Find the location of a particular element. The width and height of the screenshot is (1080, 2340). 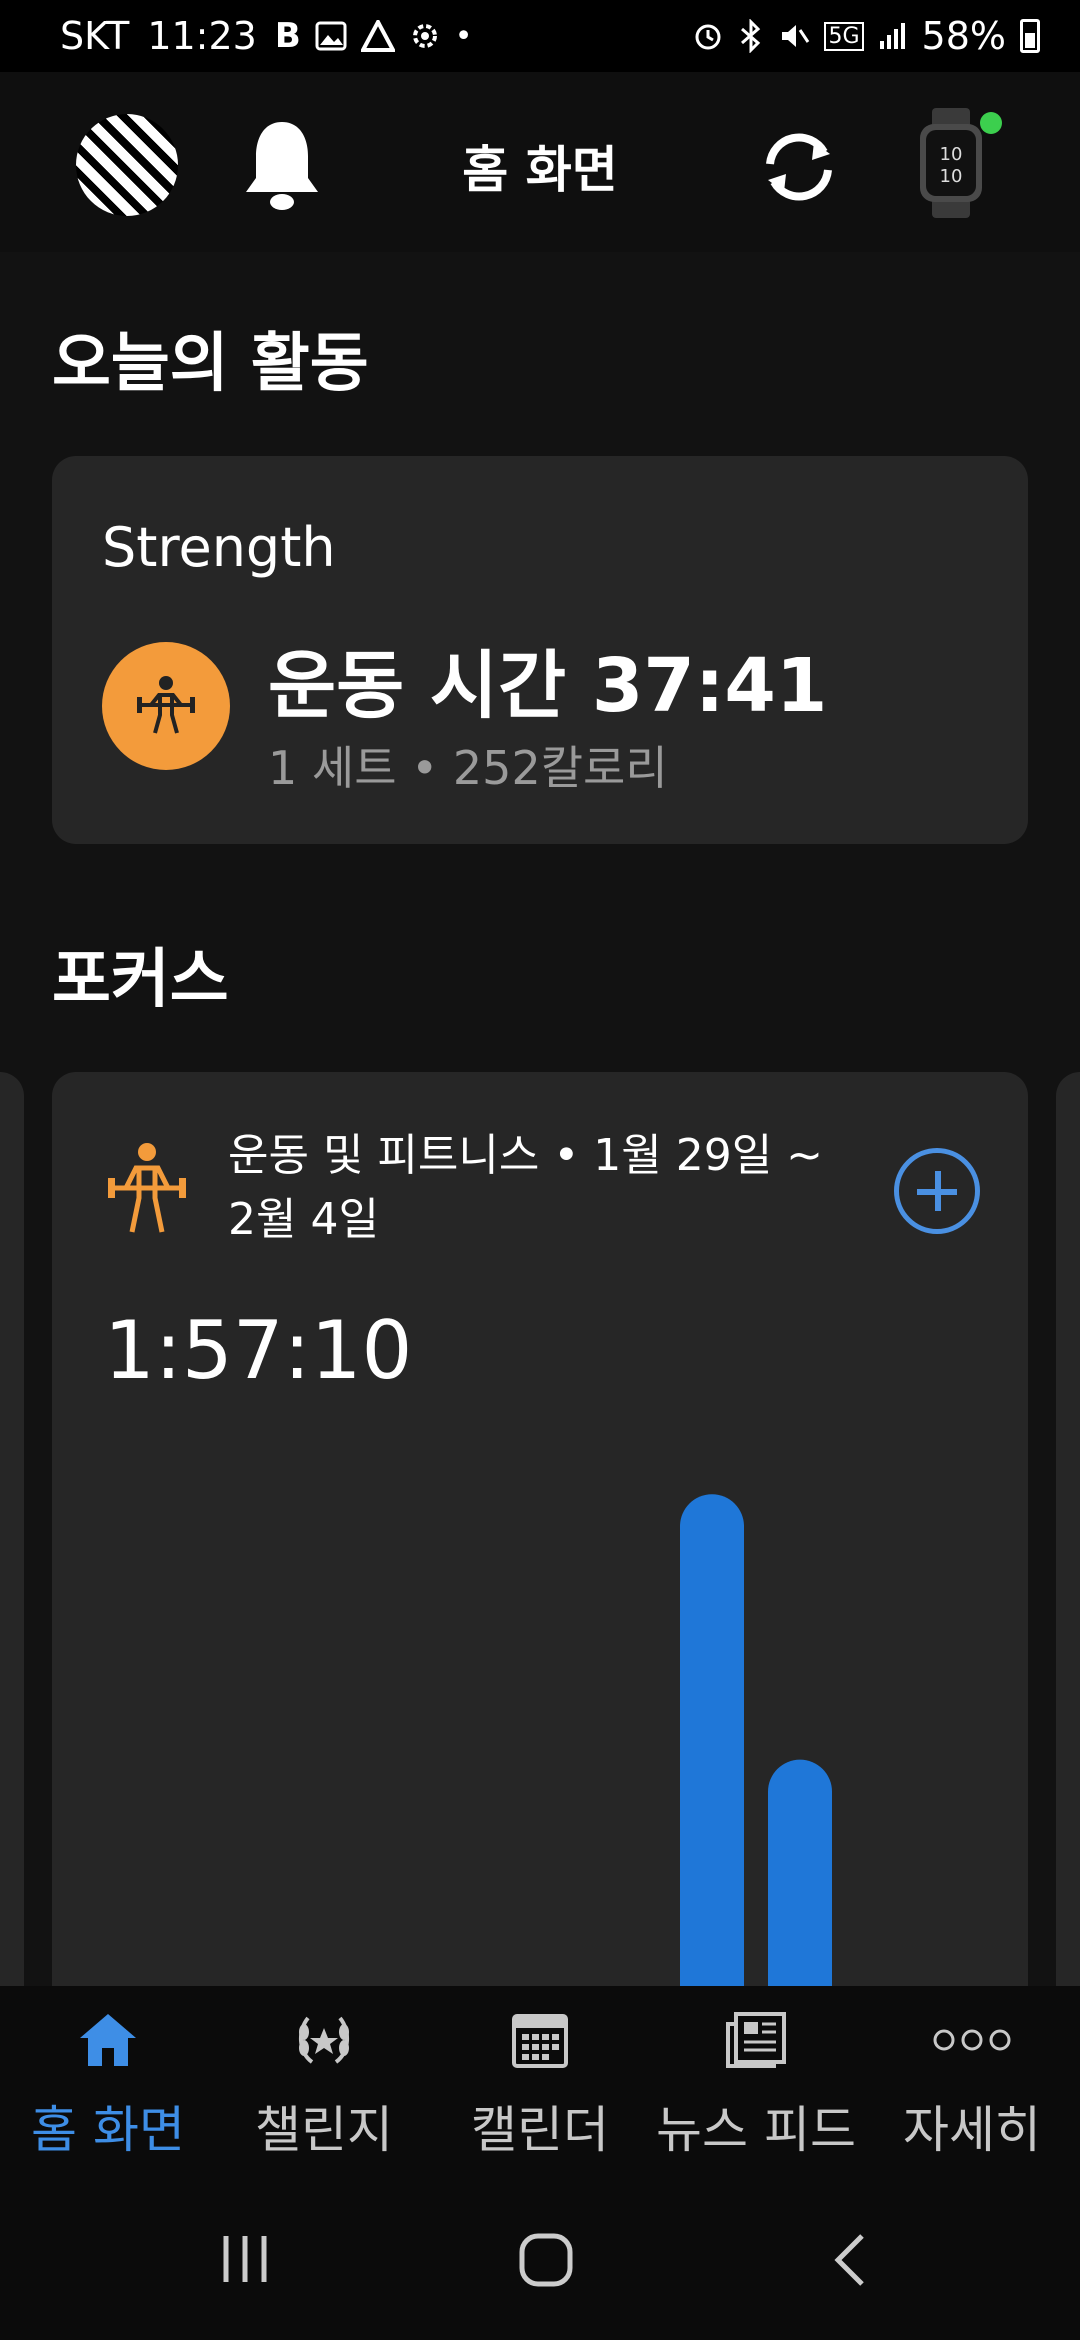

nav-item-more: 자세히 is located at coordinates (972, 2085).